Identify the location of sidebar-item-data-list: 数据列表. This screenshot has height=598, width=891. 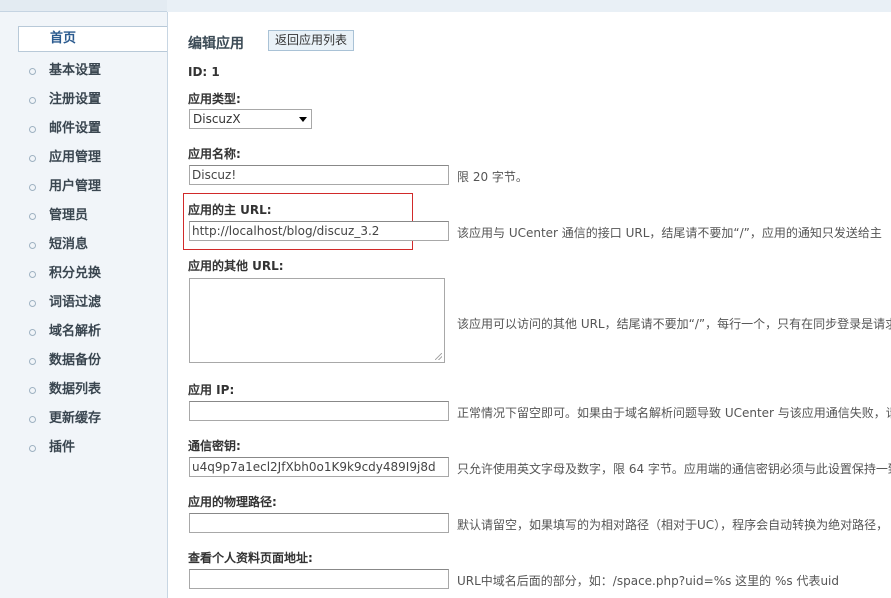
(92, 389).